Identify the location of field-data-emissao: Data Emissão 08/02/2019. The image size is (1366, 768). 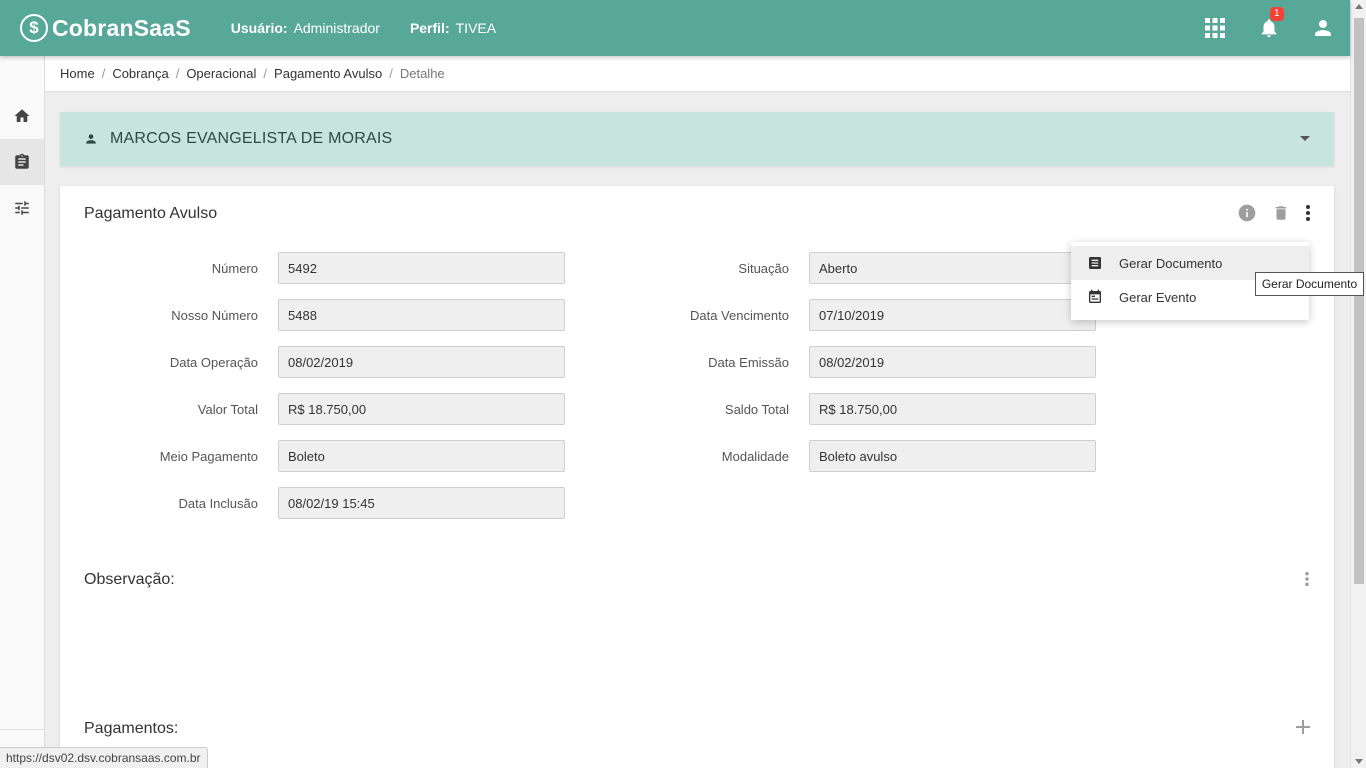
(841, 362).